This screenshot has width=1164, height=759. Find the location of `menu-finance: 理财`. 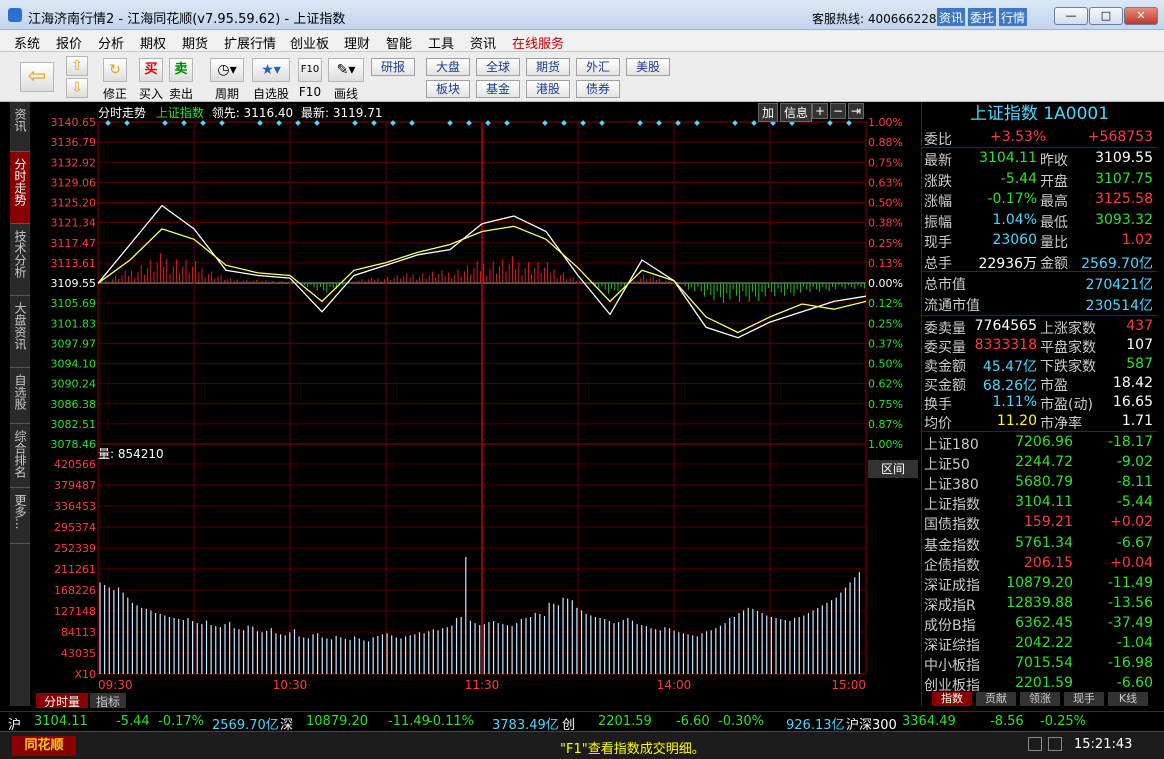

menu-finance: 理财 is located at coordinates (357, 42).